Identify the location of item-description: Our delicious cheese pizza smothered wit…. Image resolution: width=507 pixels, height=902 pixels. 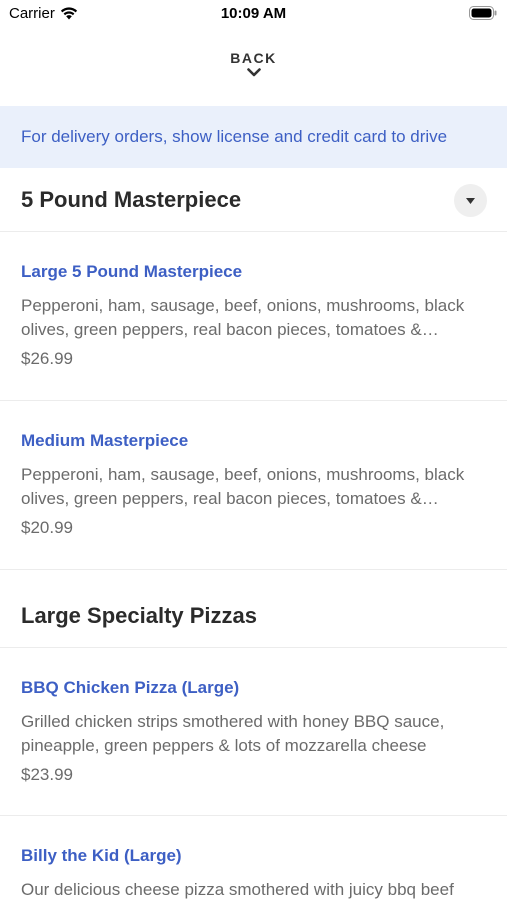
(237, 889).